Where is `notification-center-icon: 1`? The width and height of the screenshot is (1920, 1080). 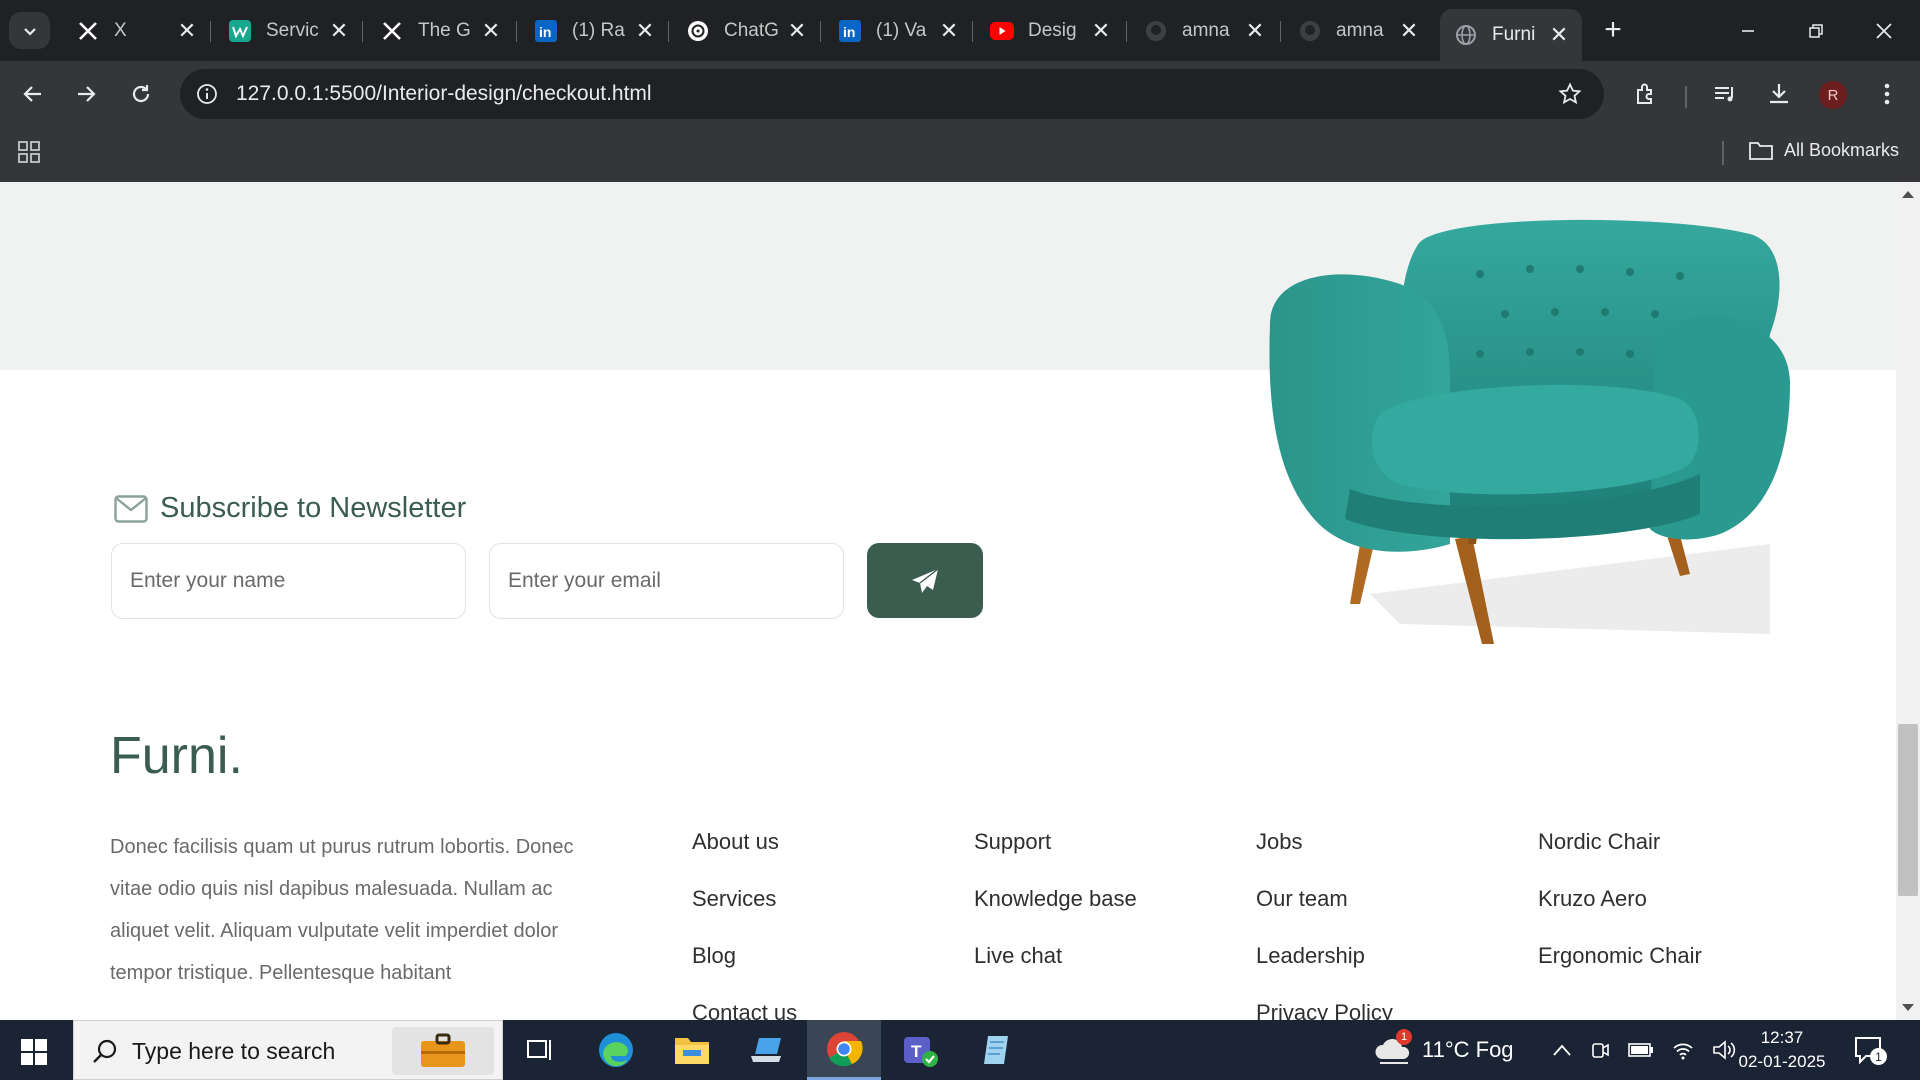
notification-center-icon: 1 is located at coordinates (1870, 1051).